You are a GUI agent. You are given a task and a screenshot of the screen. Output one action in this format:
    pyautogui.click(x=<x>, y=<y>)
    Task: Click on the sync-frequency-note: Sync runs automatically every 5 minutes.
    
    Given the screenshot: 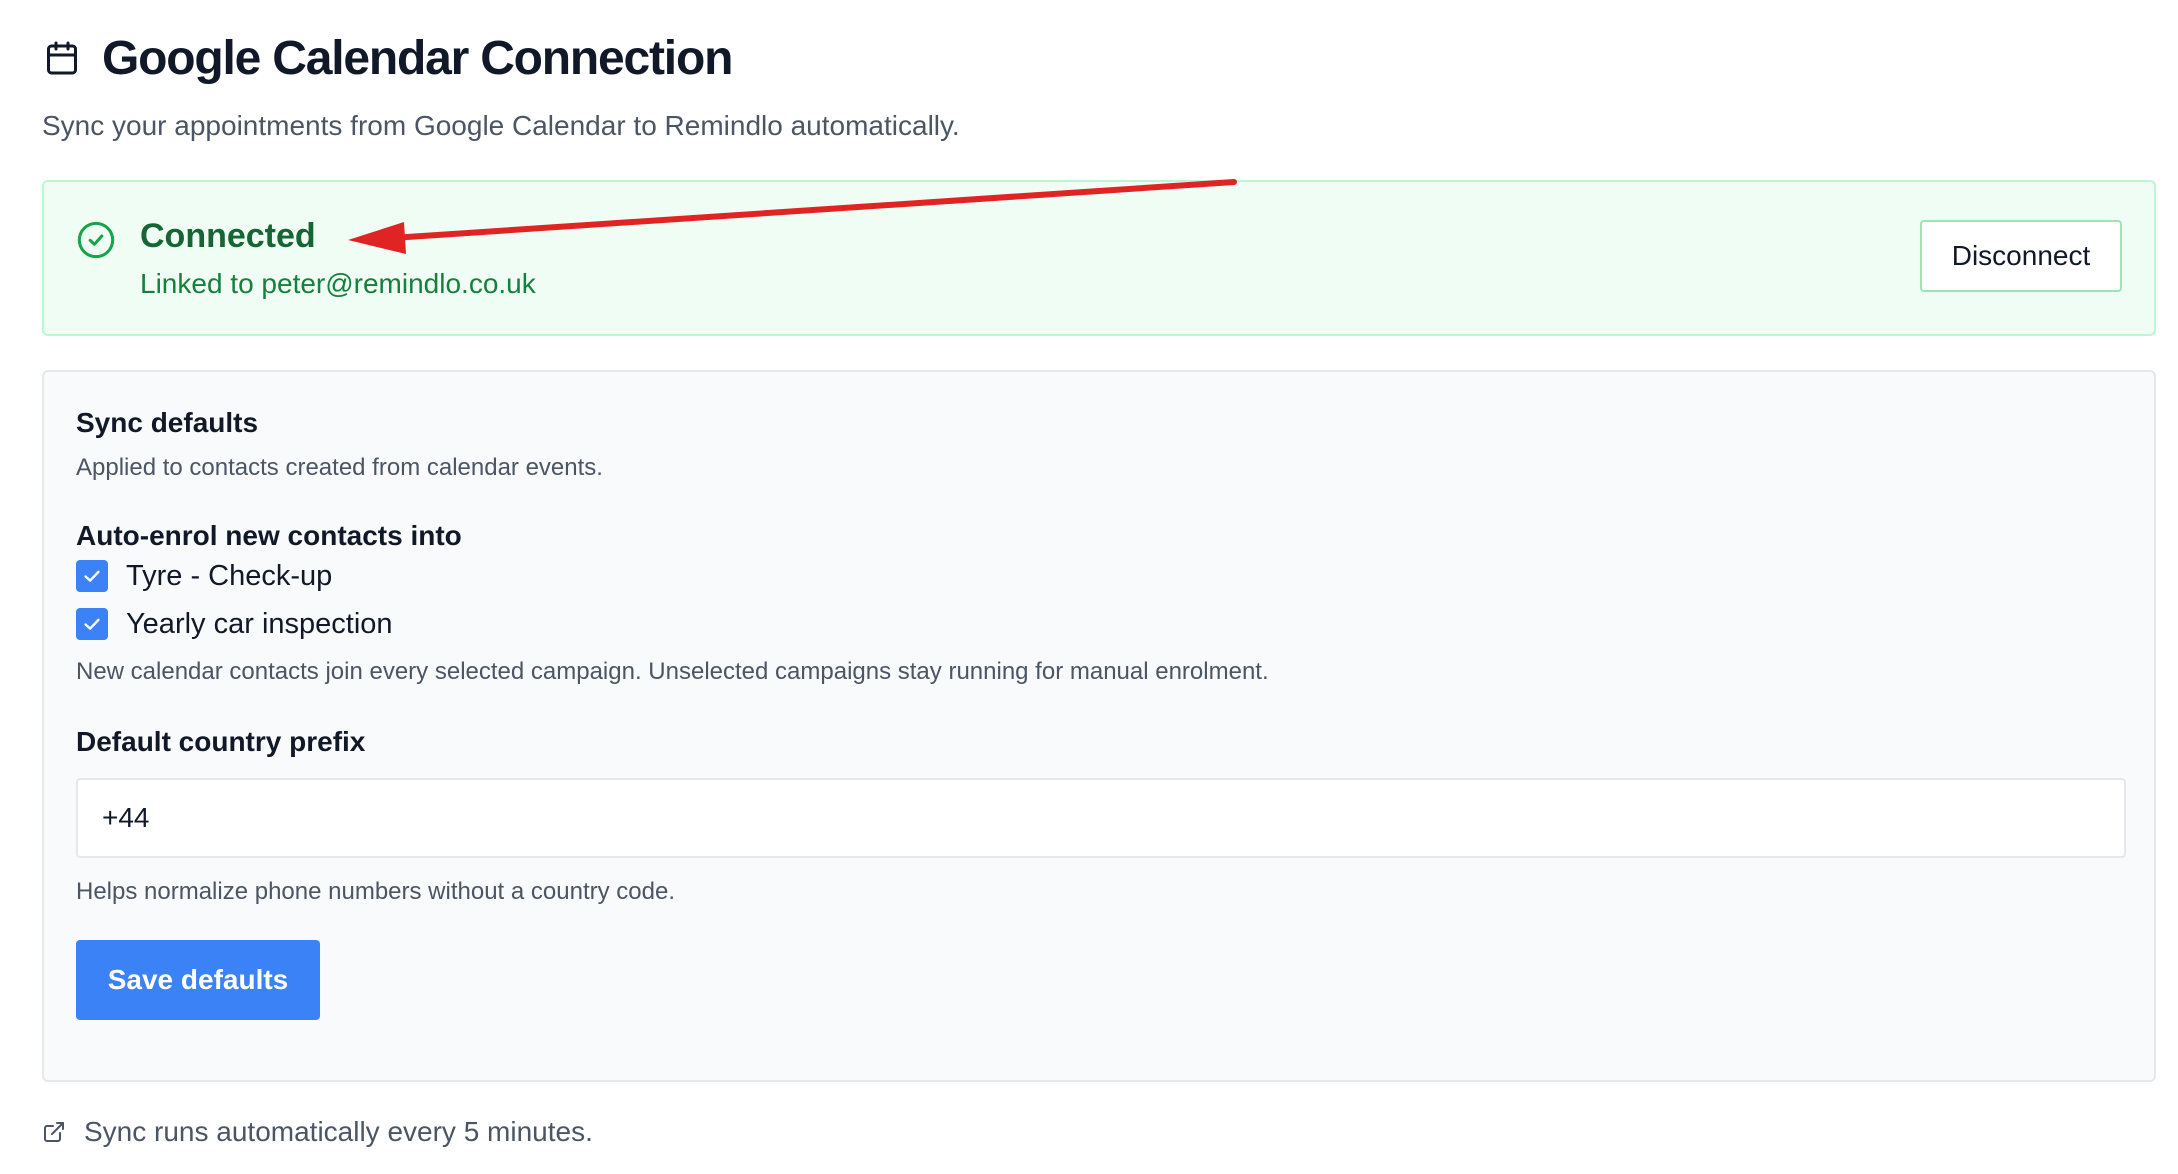 What is the action you would take?
    pyautogui.click(x=1089, y=1132)
    